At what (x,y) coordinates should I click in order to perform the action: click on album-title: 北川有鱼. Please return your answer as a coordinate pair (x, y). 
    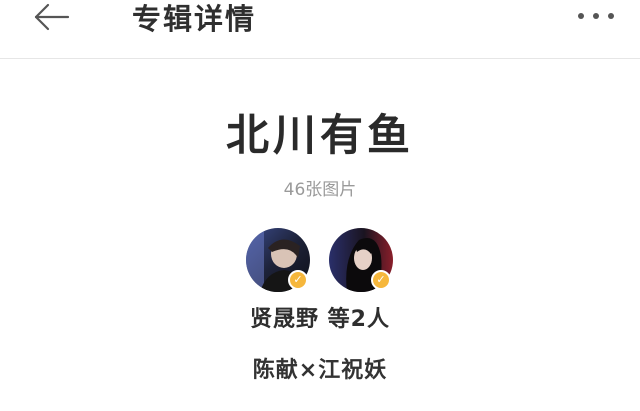
    Looking at the image, I should click on (320, 136).